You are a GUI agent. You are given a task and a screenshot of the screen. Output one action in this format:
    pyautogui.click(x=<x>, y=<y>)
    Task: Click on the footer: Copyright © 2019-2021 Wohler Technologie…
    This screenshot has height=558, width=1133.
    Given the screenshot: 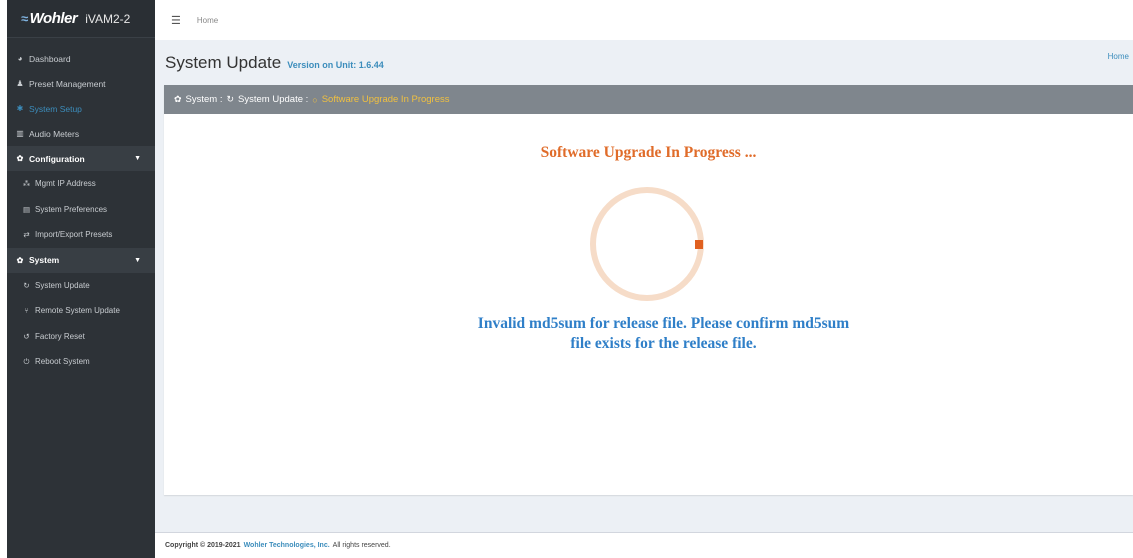 What is the action you would take?
    pyautogui.click(x=644, y=545)
    